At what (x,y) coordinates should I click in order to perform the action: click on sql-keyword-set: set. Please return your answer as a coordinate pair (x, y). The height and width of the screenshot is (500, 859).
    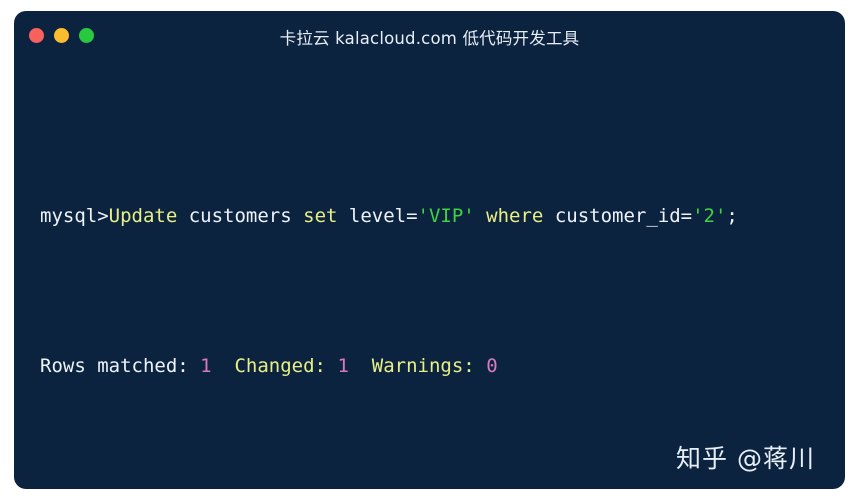
    Looking at the image, I should click on (320, 216).